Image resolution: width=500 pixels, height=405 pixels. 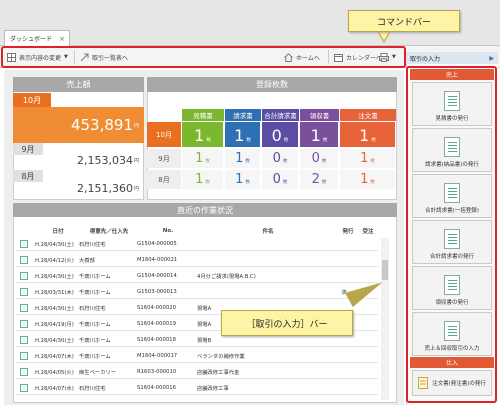 What do you see at coordinates (164, 179) in the screenshot?
I see `doc-month-label: 8月` at bounding box center [164, 179].